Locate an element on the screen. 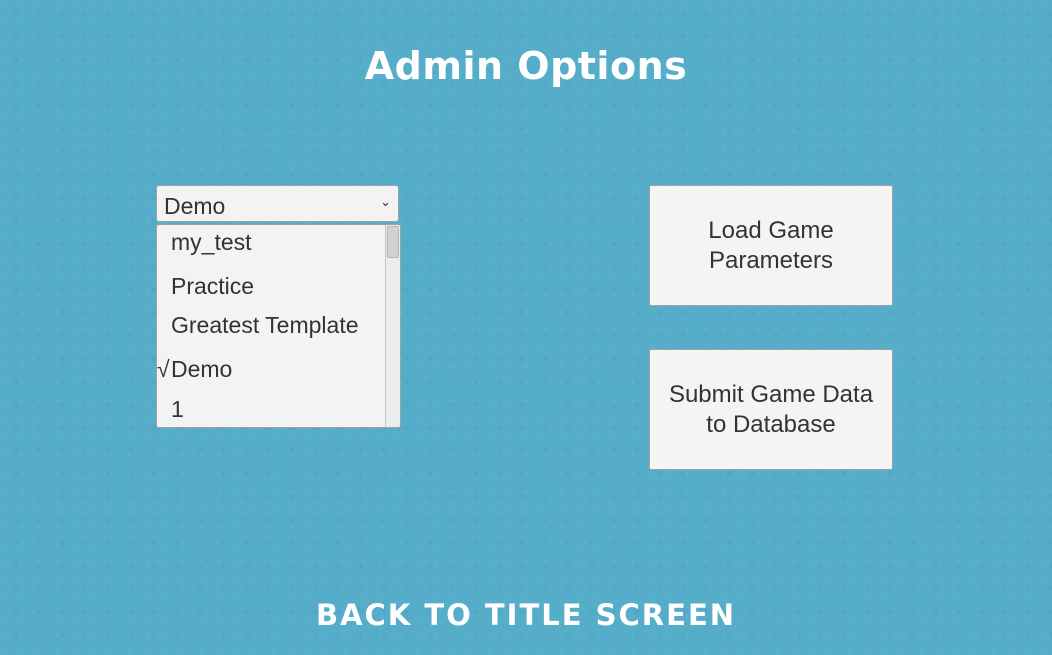 Image resolution: width=1052 pixels, height=655 pixels. option-label: Greatest Template is located at coordinates (265, 325).